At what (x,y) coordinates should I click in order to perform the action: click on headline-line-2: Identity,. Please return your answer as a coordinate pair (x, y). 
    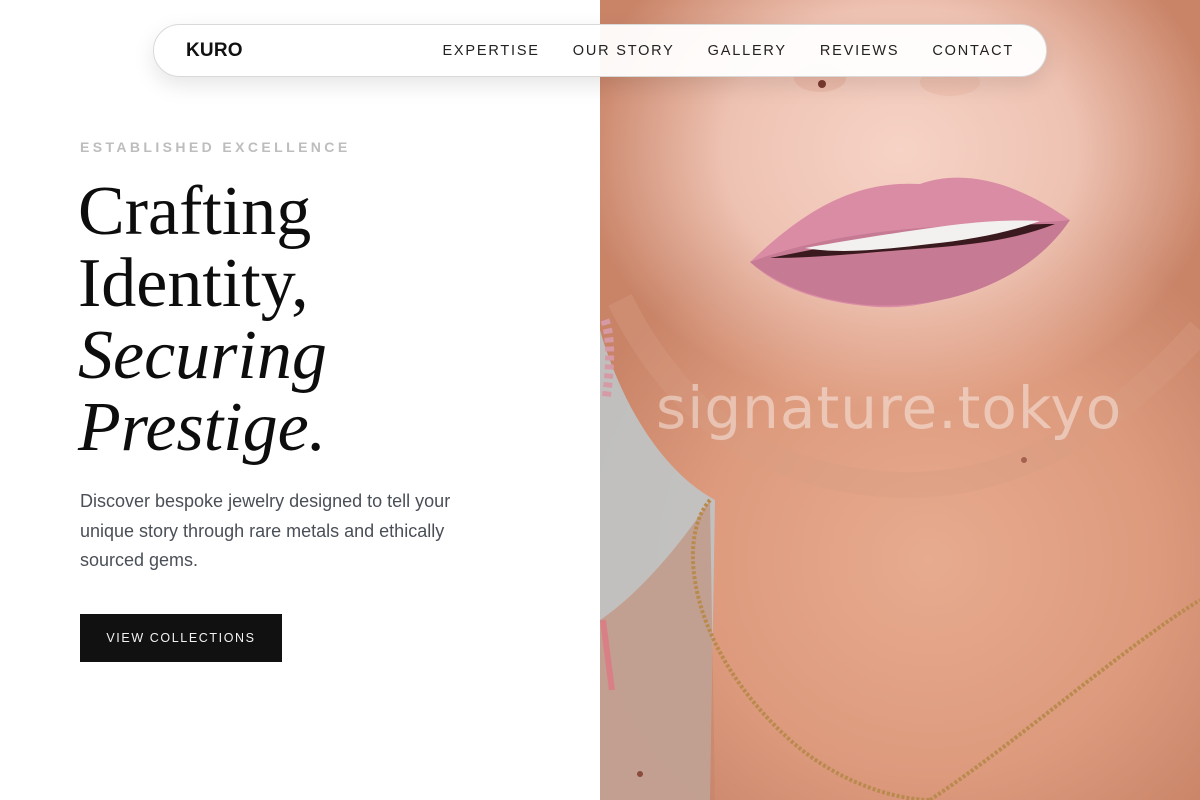
    Looking at the image, I should click on (193, 283).